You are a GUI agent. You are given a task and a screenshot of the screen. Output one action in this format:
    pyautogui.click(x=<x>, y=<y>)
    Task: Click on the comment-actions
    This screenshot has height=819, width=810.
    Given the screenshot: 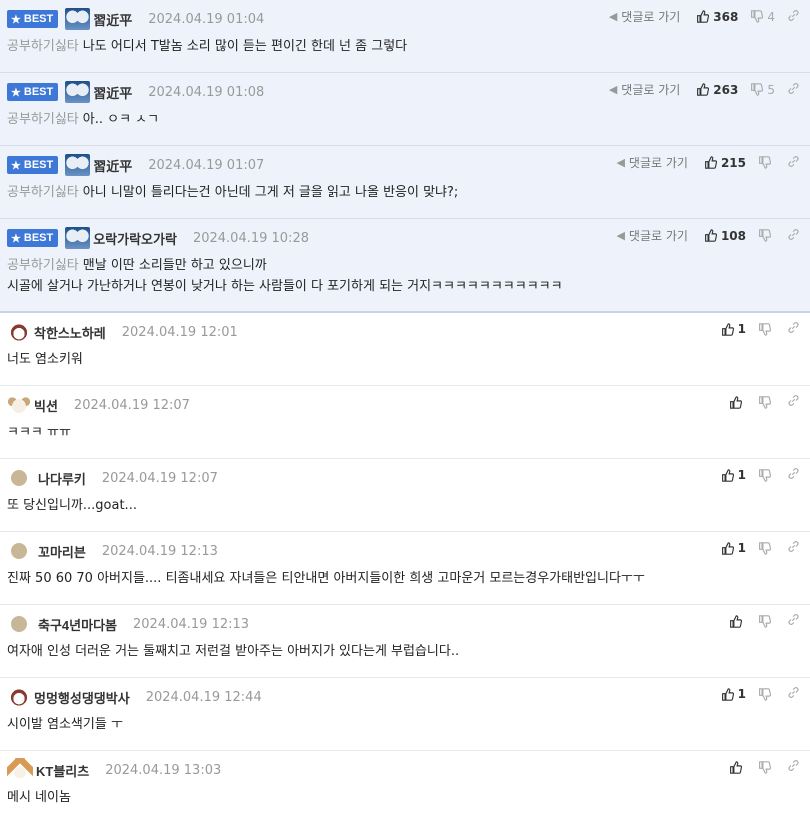 What is the action you would take?
    pyautogui.click(x=764, y=402)
    